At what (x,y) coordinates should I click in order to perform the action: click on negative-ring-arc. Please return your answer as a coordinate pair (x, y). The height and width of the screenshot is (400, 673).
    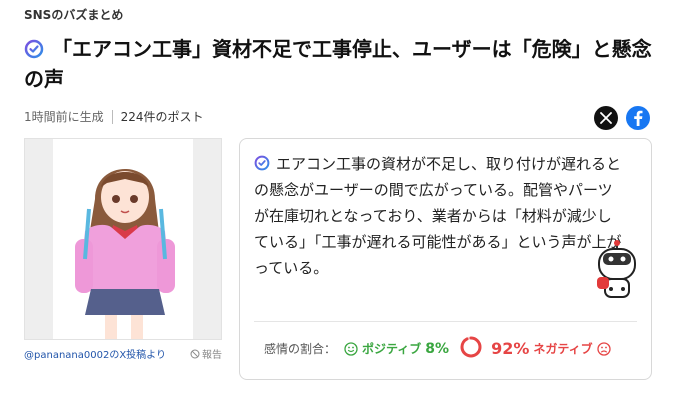
    Looking at the image, I should click on (471, 347).